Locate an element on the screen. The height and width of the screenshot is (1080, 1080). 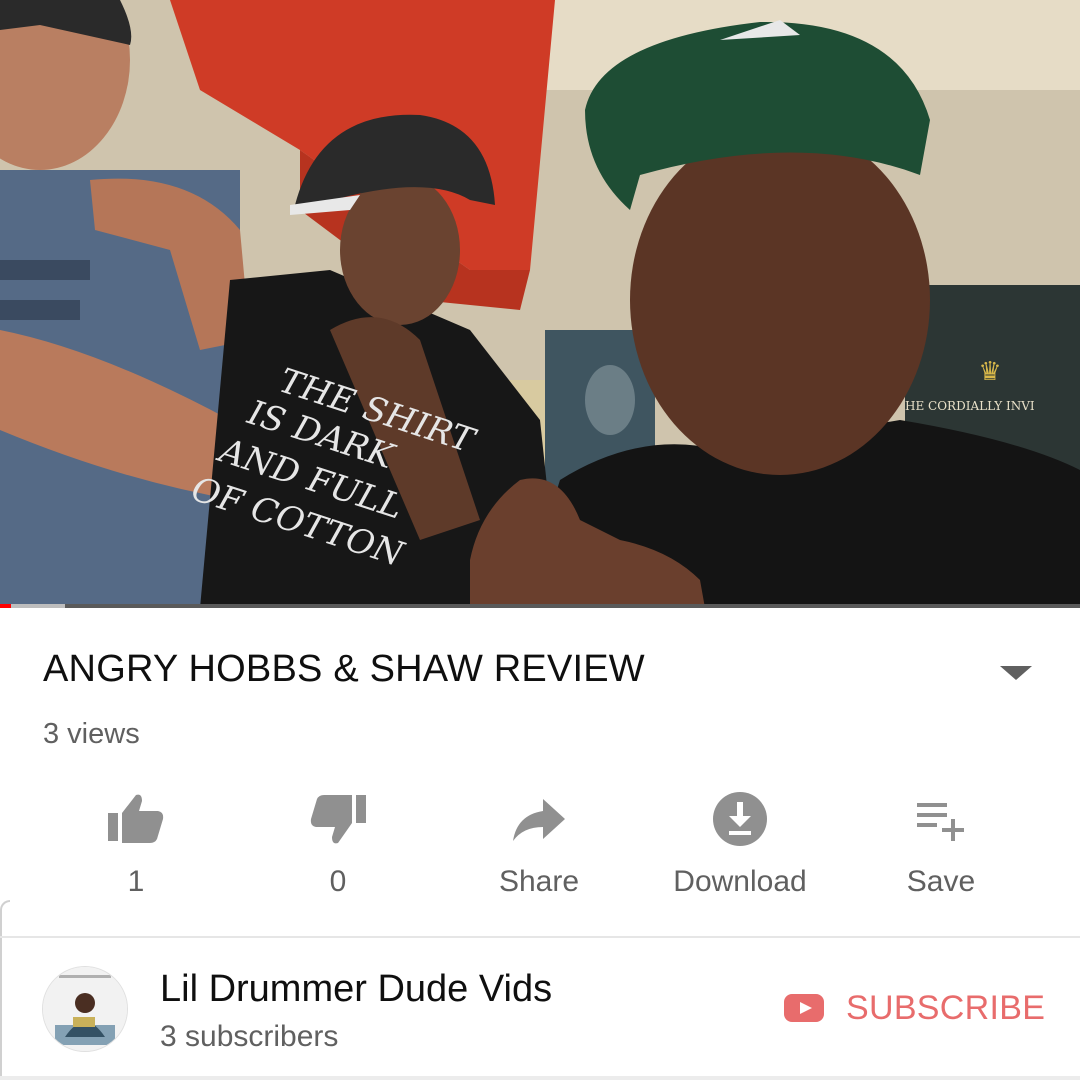
dislike-button: 0 is located at coordinates (338, 845).